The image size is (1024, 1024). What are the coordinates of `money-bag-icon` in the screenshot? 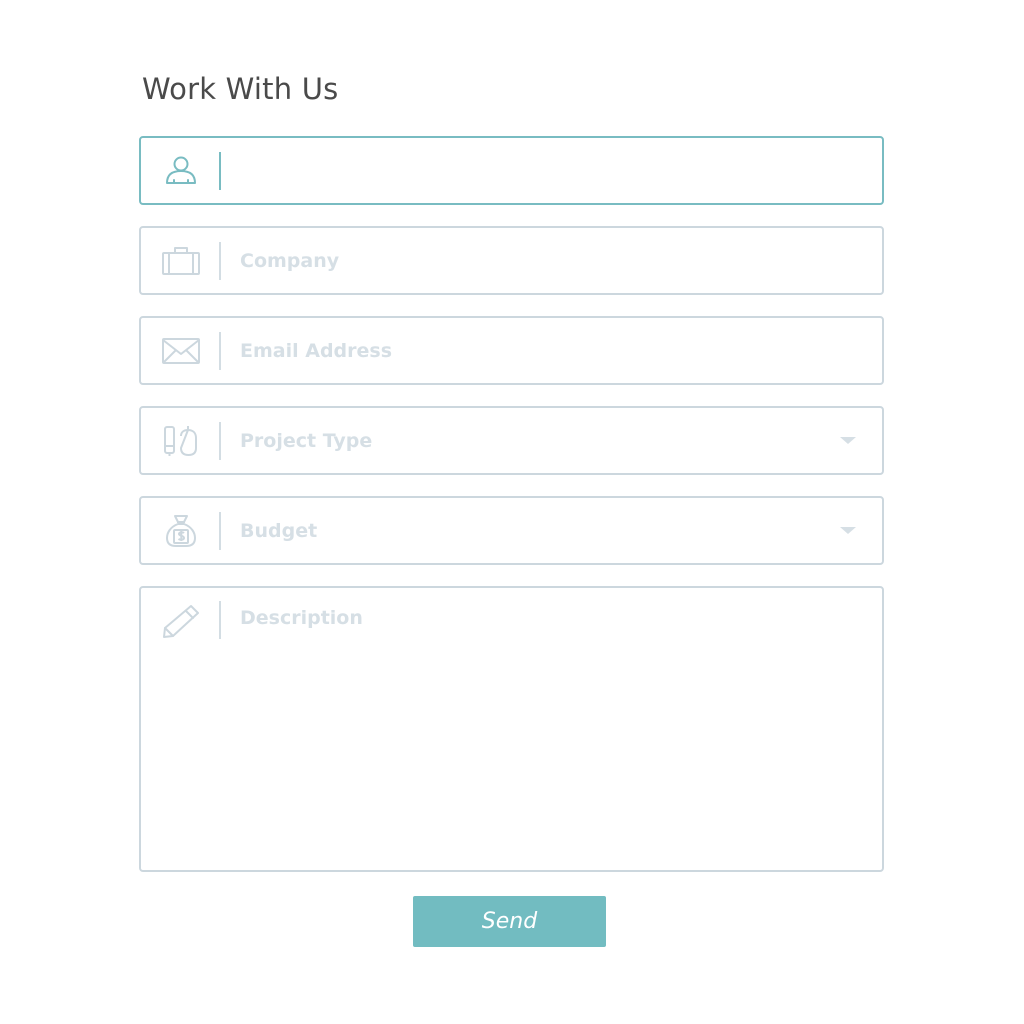 It's located at (181, 531).